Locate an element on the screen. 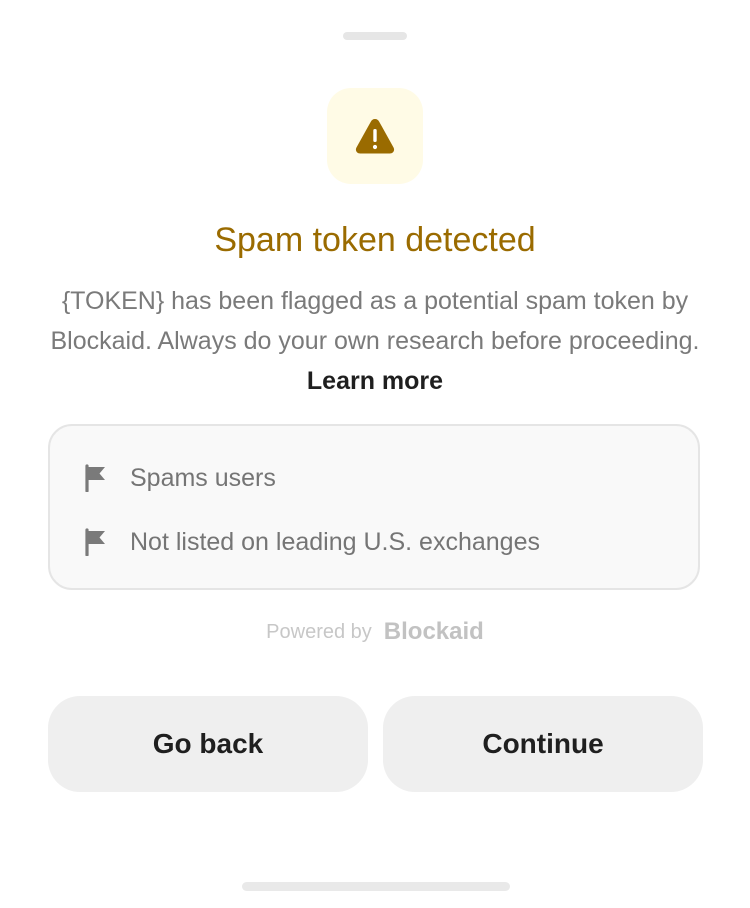 This screenshot has height=908, width=750. sheet-drag-handle is located at coordinates (375, 36).